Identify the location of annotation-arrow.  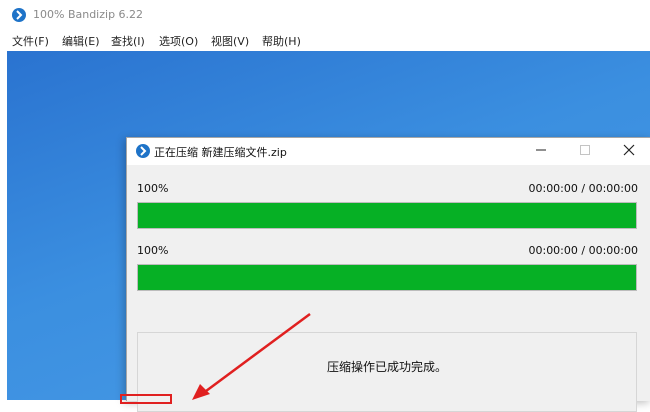
(251, 356).